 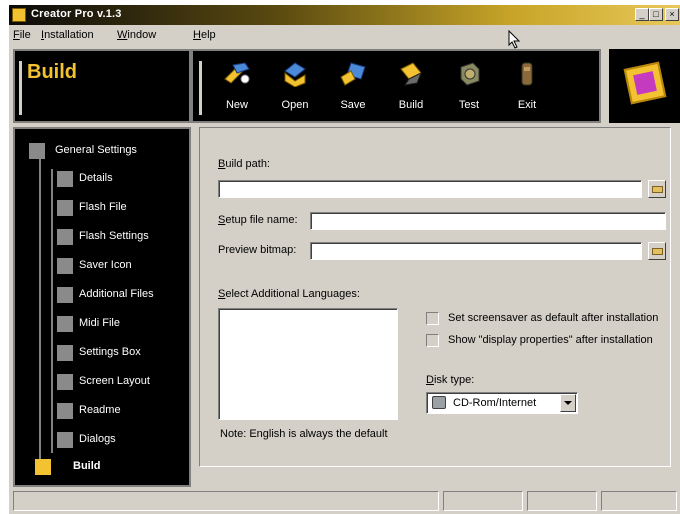 What do you see at coordinates (101, 151) in the screenshot?
I see `nav-item-general-settings: General Settings` at bounding box center [101, 151].